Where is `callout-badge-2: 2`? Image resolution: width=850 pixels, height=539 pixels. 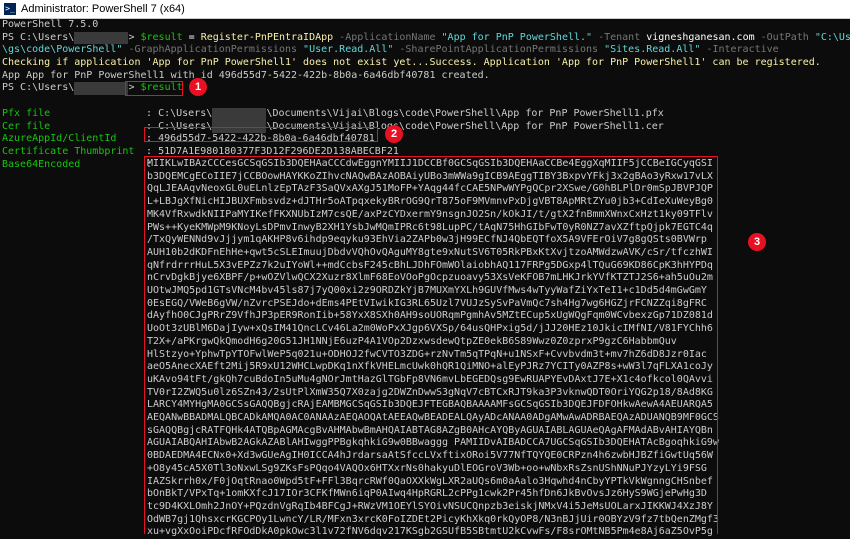
callout-badge-2: 2 is located at coordinates (394, 134).